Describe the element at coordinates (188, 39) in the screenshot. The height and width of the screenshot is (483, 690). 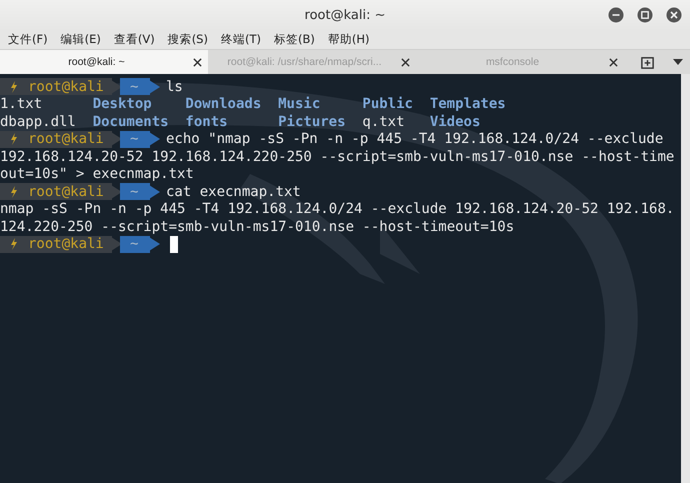
I see `menu-item: 搜索(S)` at that location.